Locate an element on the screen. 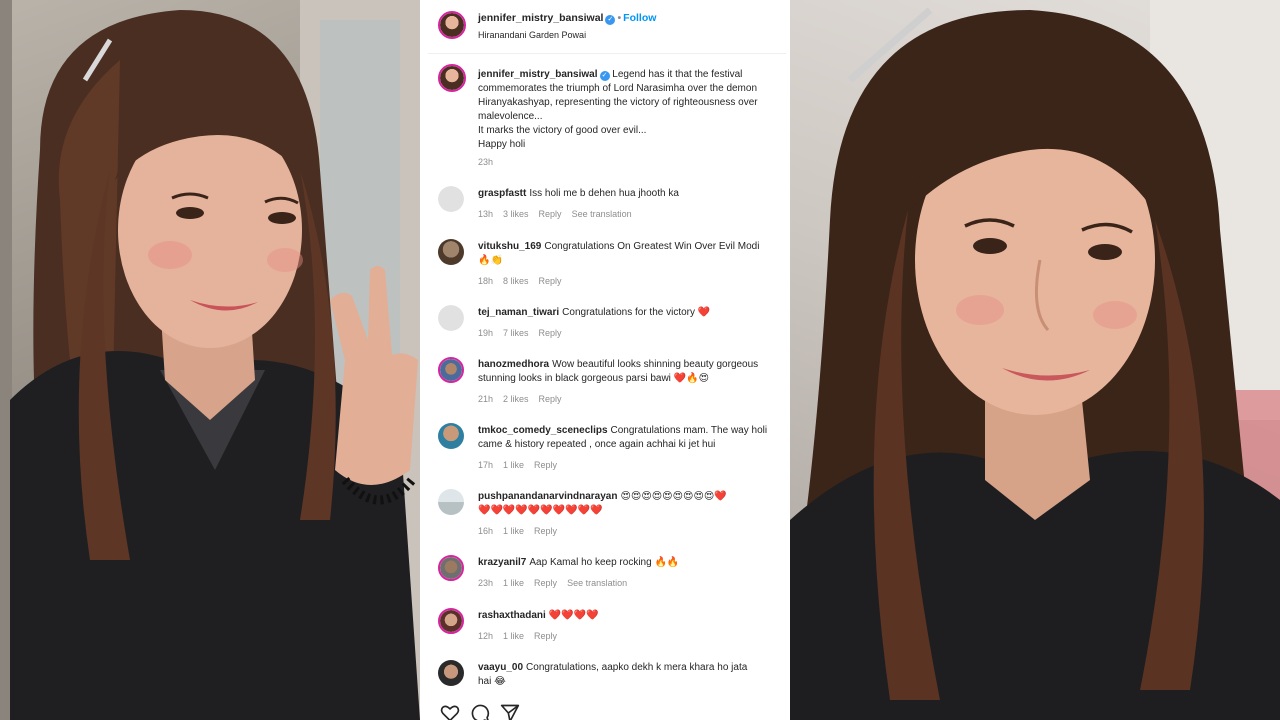 The image size is (1280, 720). comment-meta: 13h 3 likes Reply See translation is located at coordinates (560, 214).